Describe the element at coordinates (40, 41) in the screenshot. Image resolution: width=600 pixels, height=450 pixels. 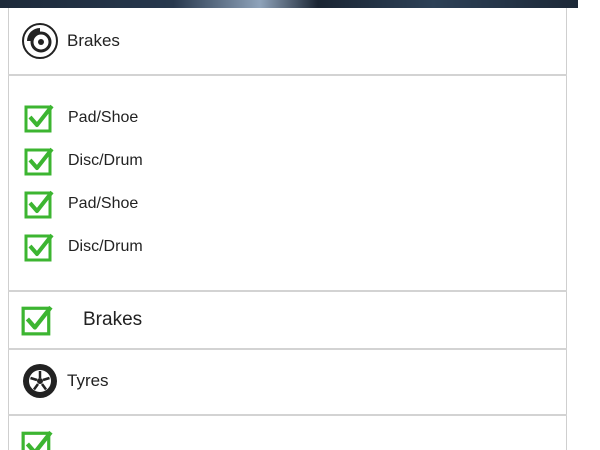
I see `brake-disc-icon` at that location.